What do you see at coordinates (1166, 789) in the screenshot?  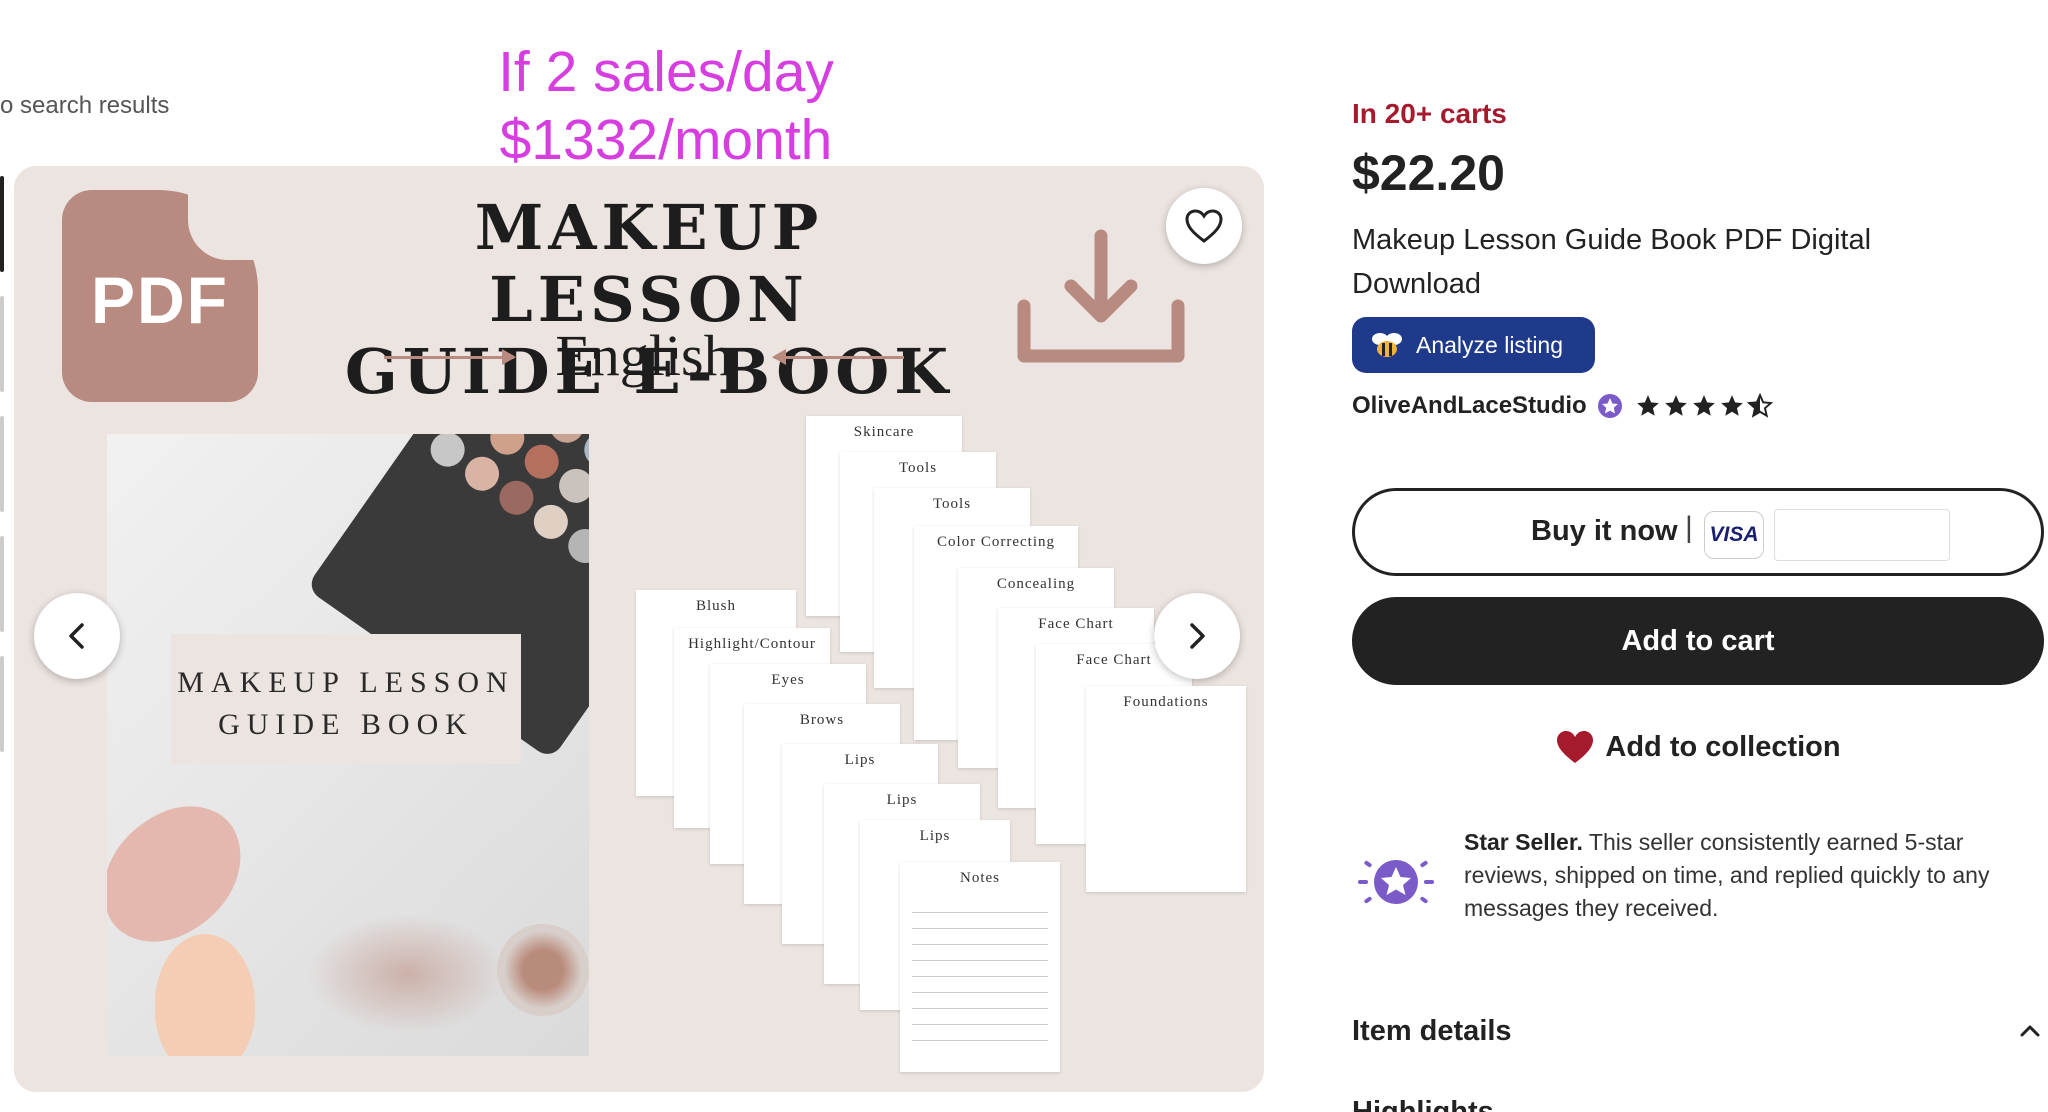 I see `page-foundations: Foundations` at bounding box center [1166, 789].